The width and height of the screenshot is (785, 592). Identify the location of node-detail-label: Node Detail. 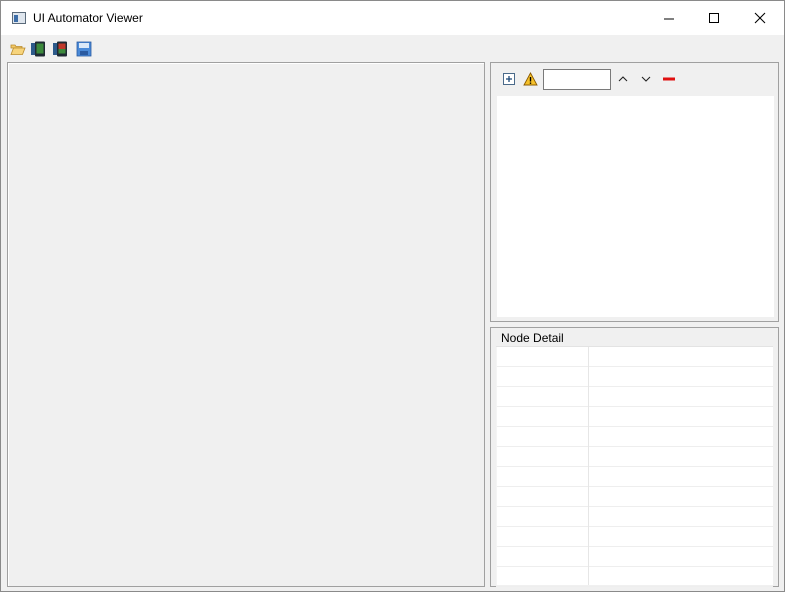
(532, 338).